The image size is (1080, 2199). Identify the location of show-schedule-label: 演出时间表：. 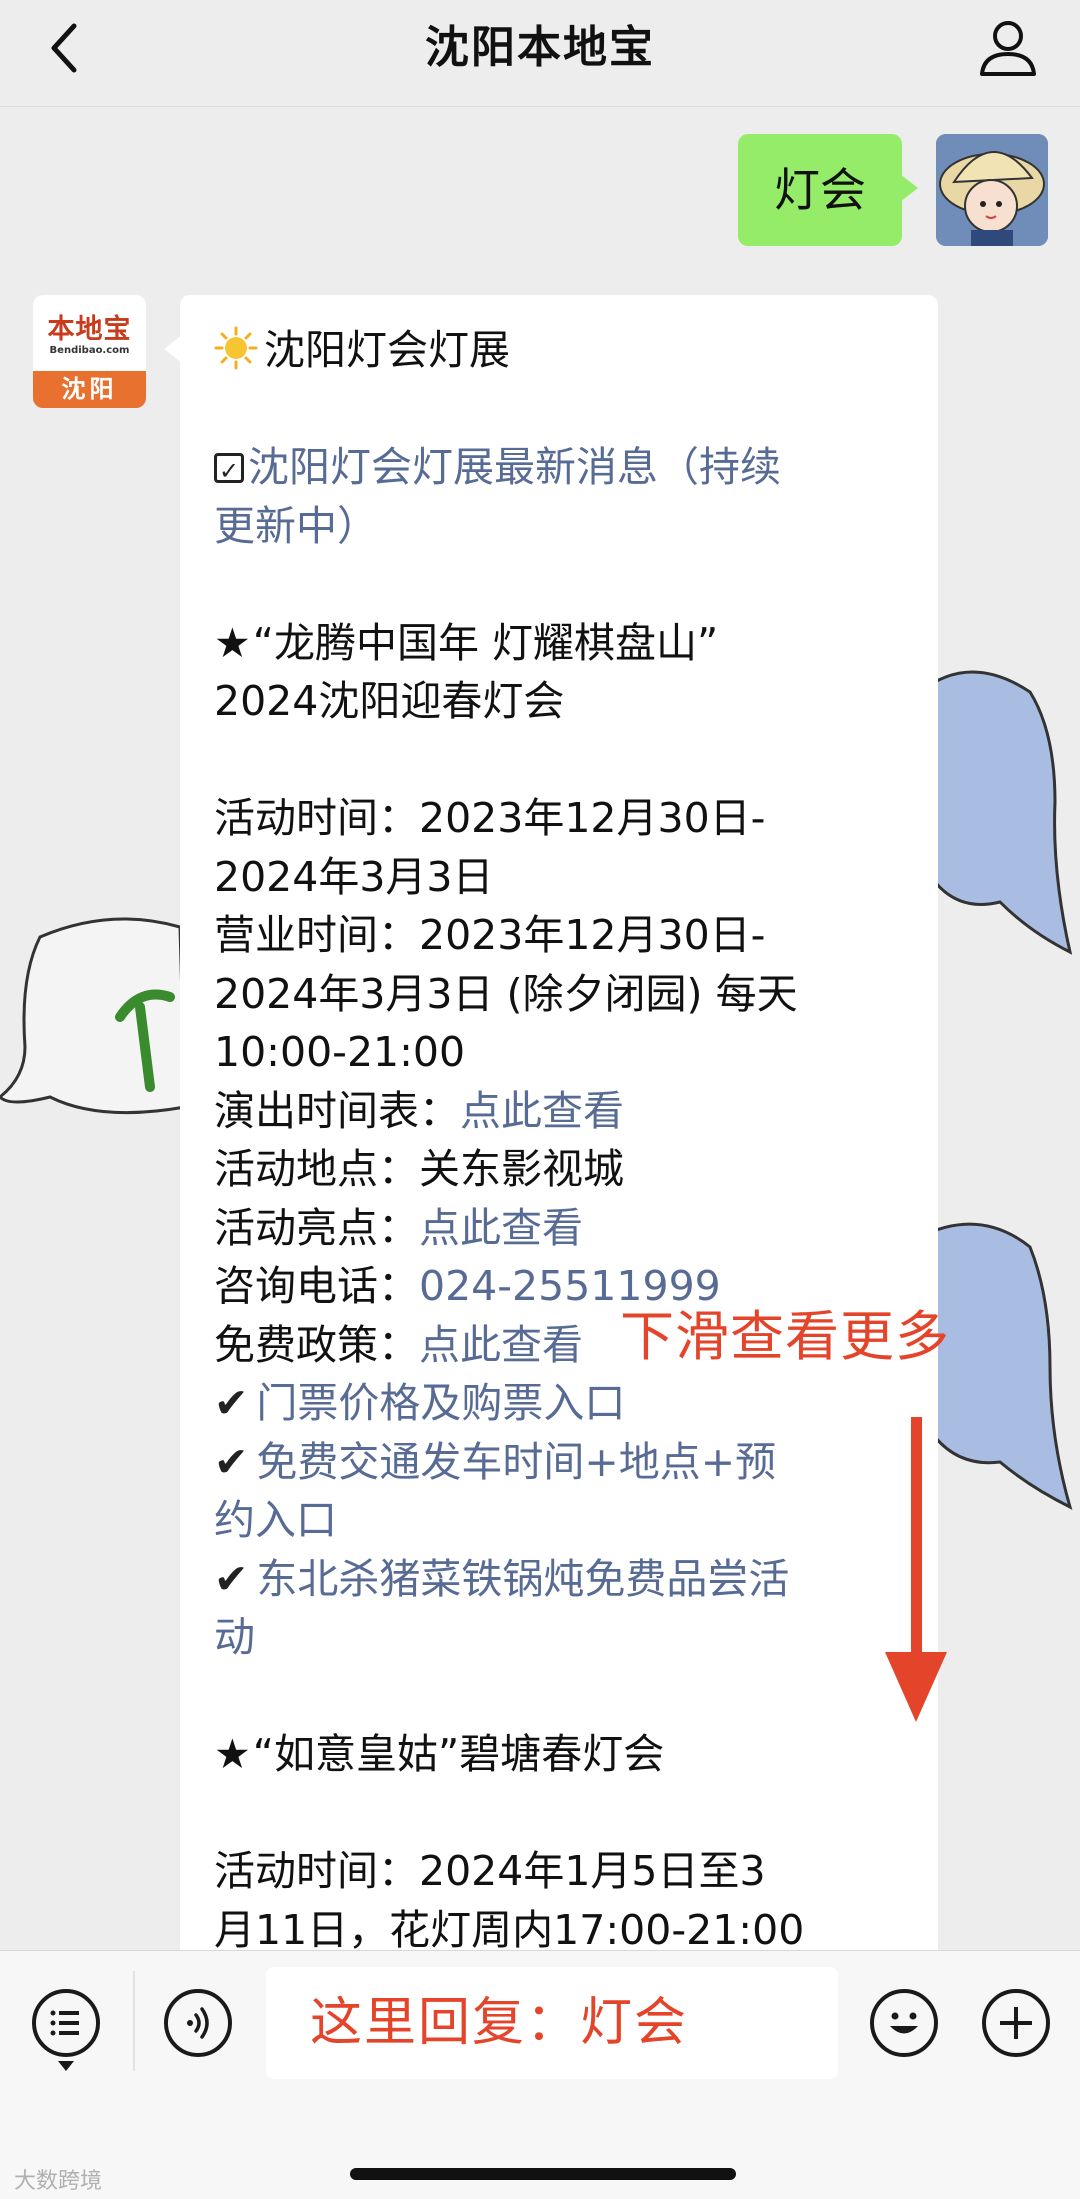
(337, 1110).